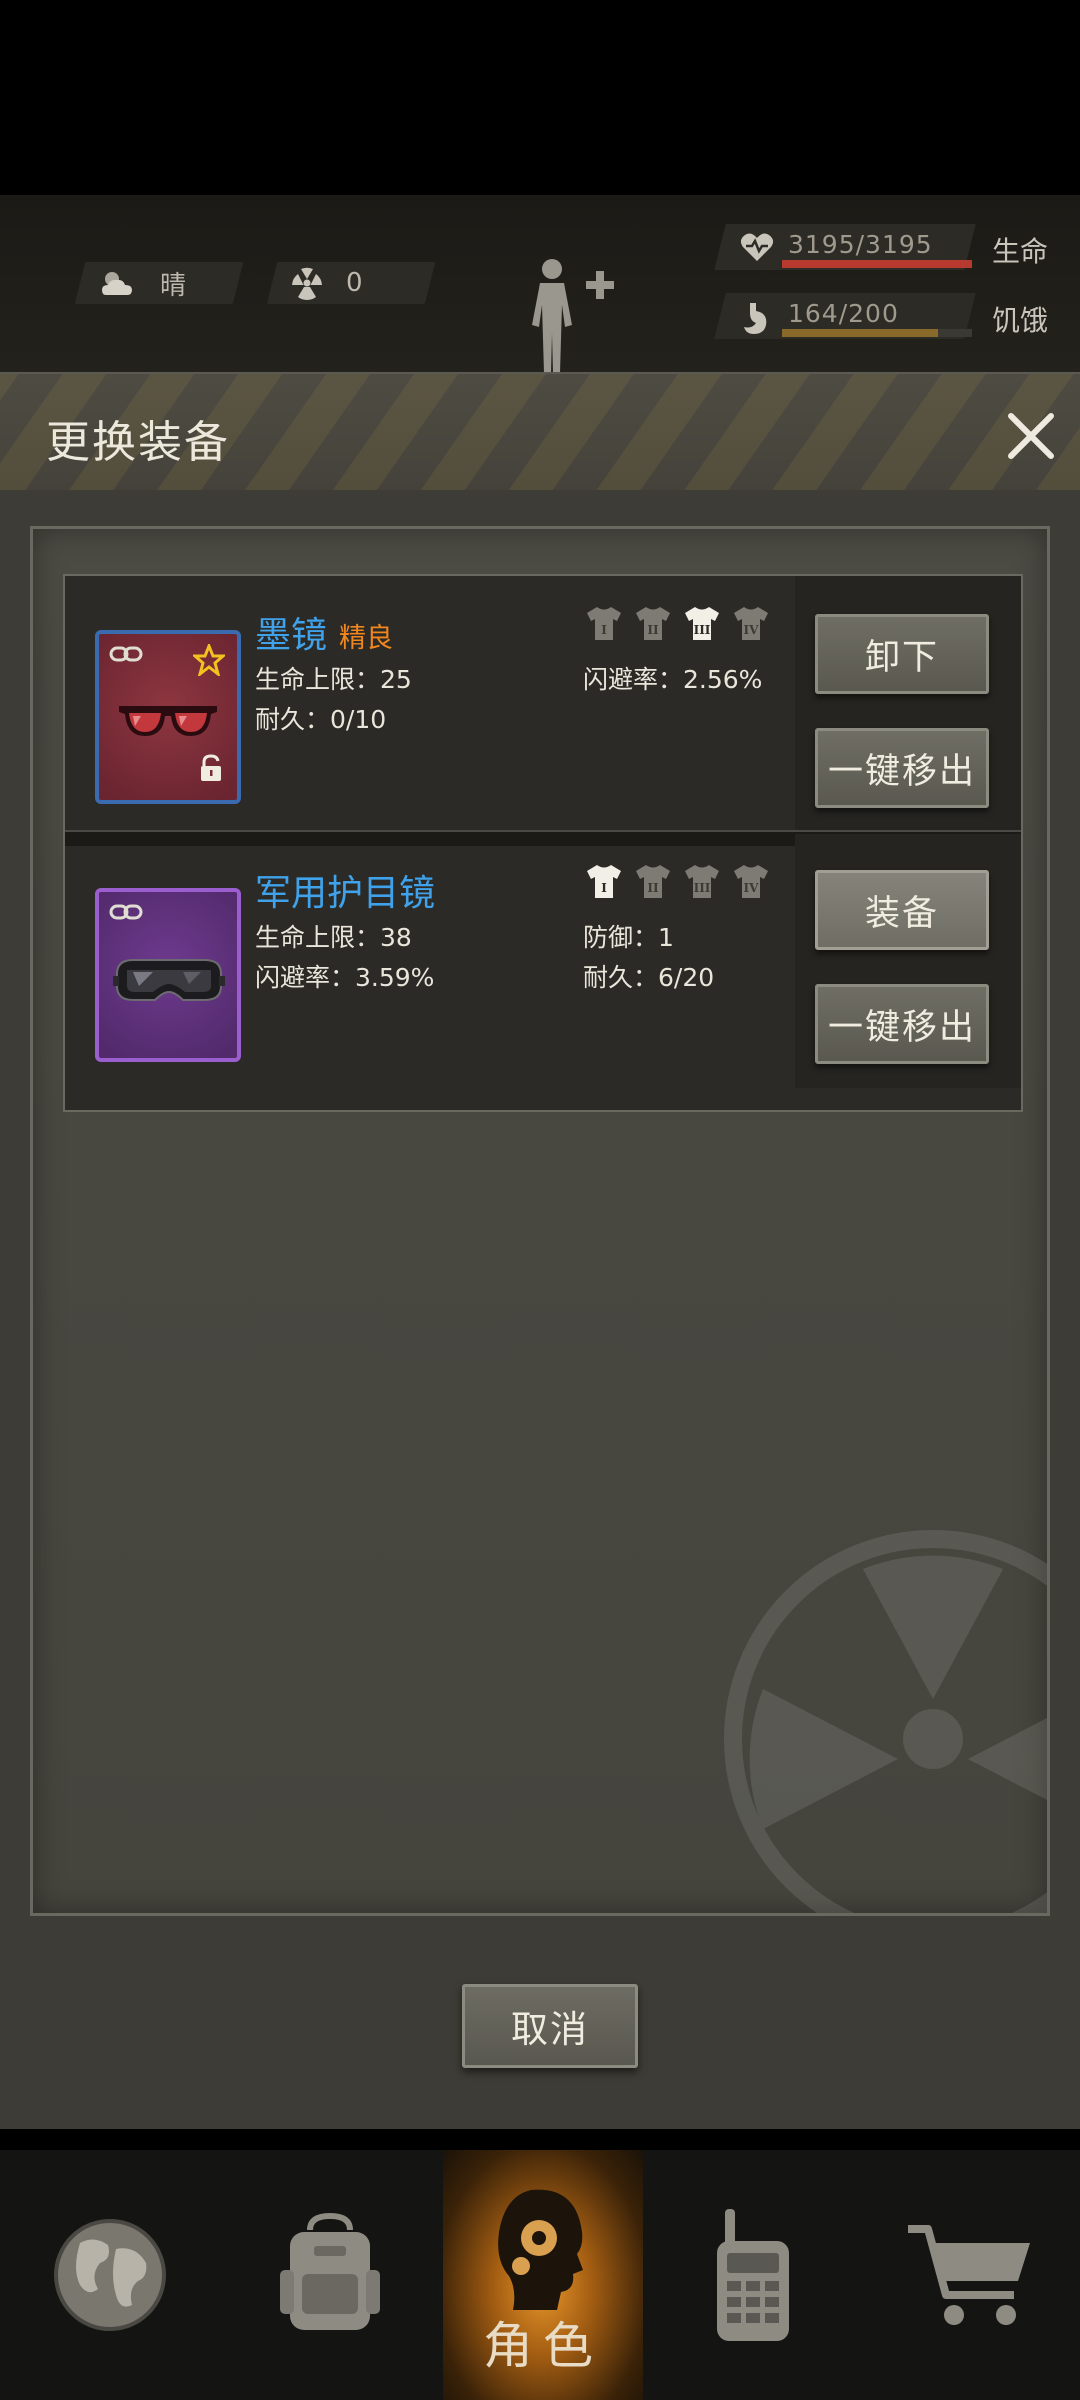  What do you see at coordinates (345, 893) in the screenshot?
I see `item-name: 军用护目镜` at bounding box center [345, 893].